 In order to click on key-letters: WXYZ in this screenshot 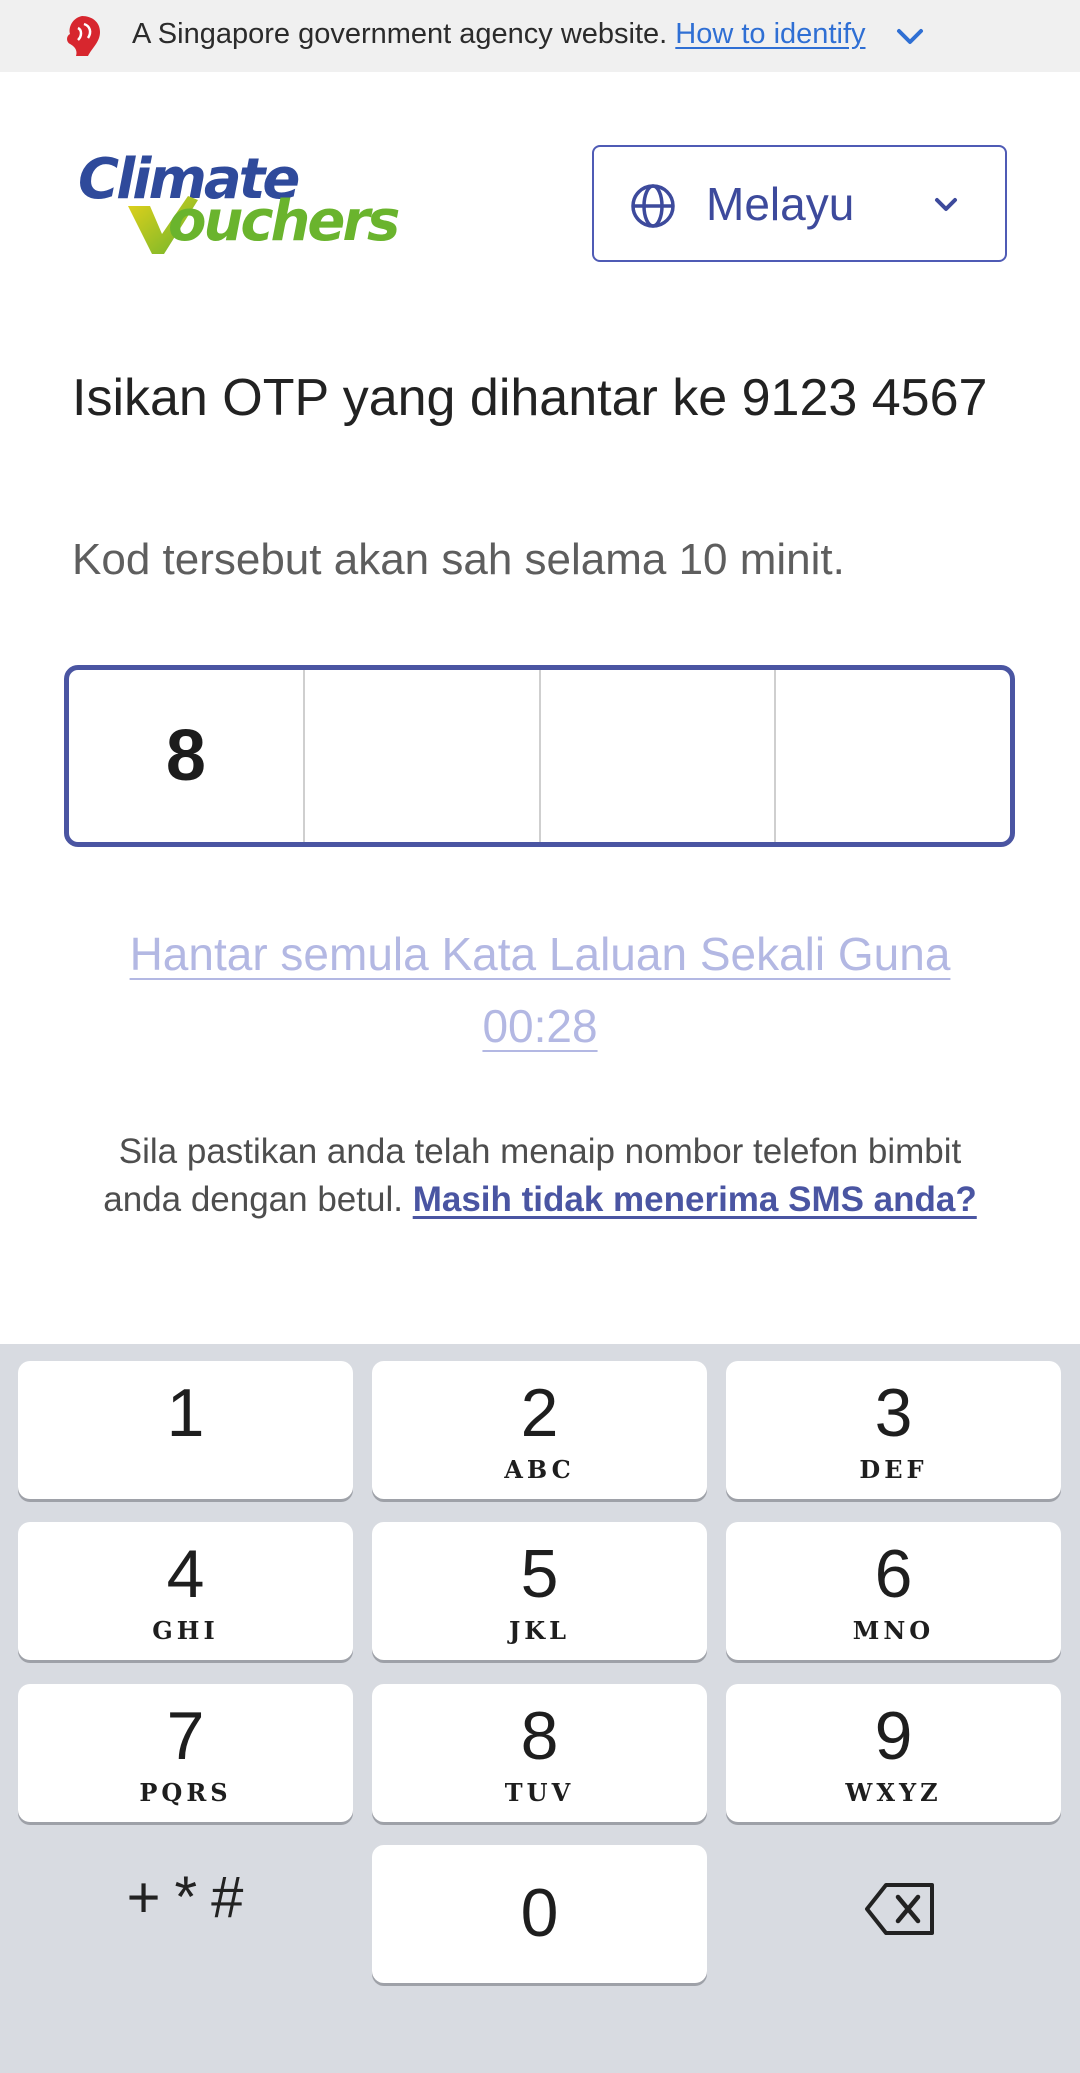, I will do `click(893, 1792)`.